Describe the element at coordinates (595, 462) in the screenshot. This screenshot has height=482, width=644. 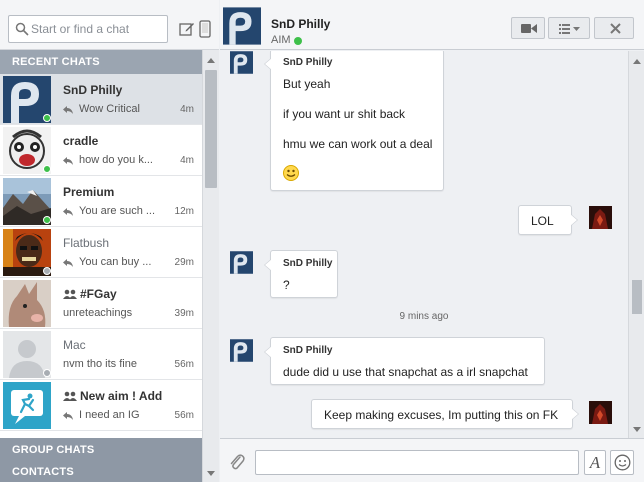
I see `text-format-button: A` at that location.